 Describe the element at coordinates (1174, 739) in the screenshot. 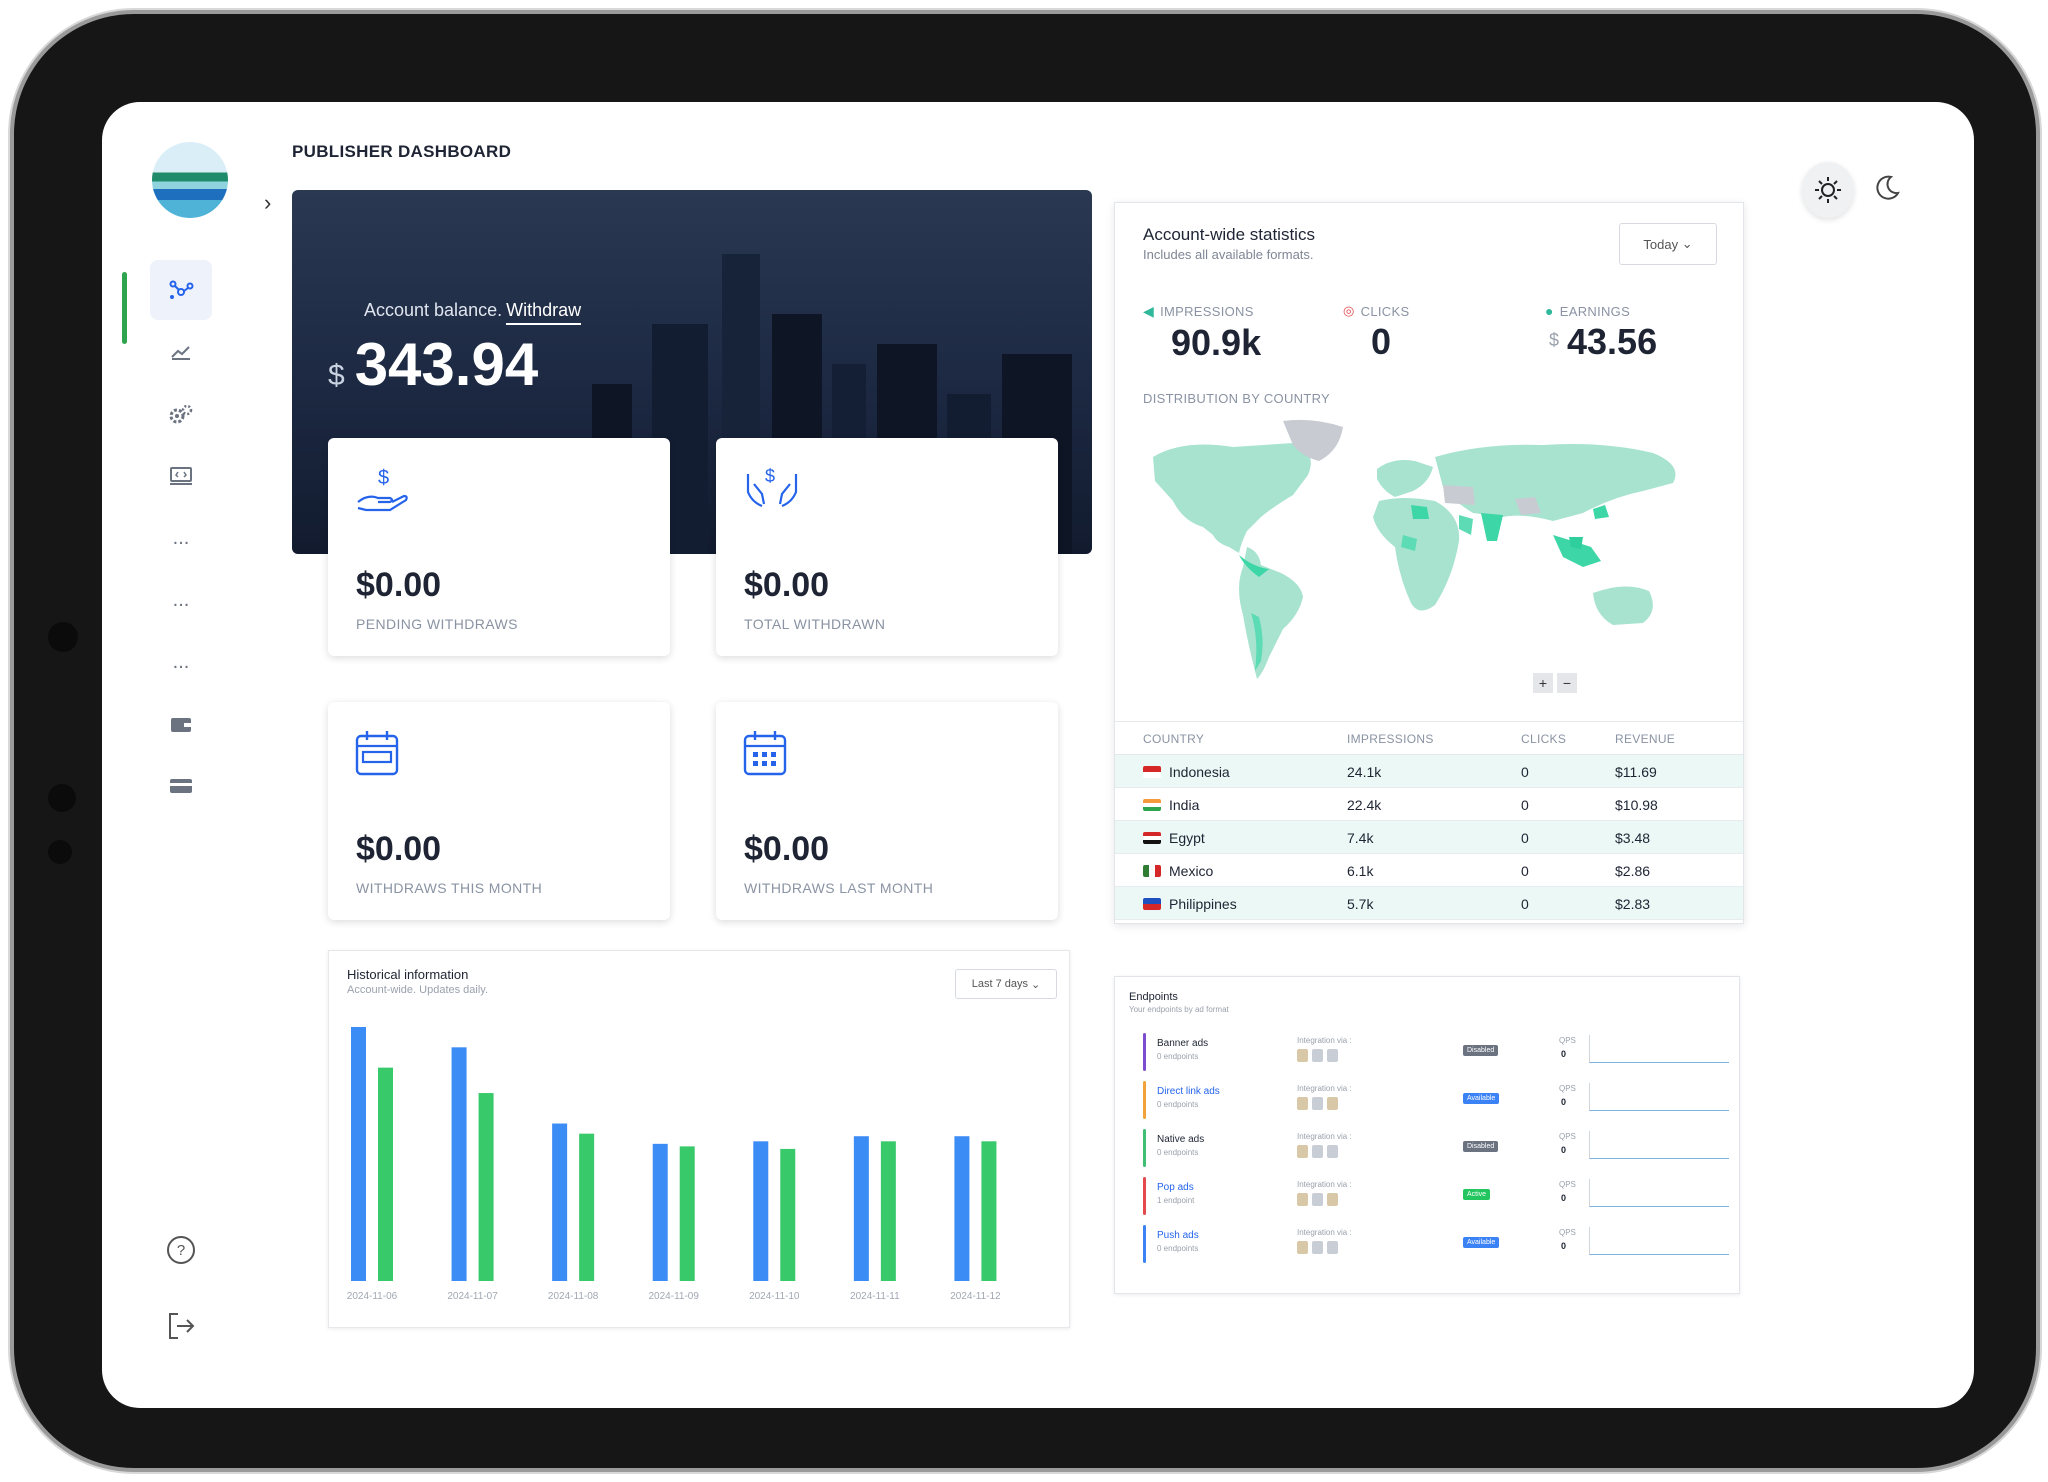

I see `column-header-country: COUNTRY` at that location.